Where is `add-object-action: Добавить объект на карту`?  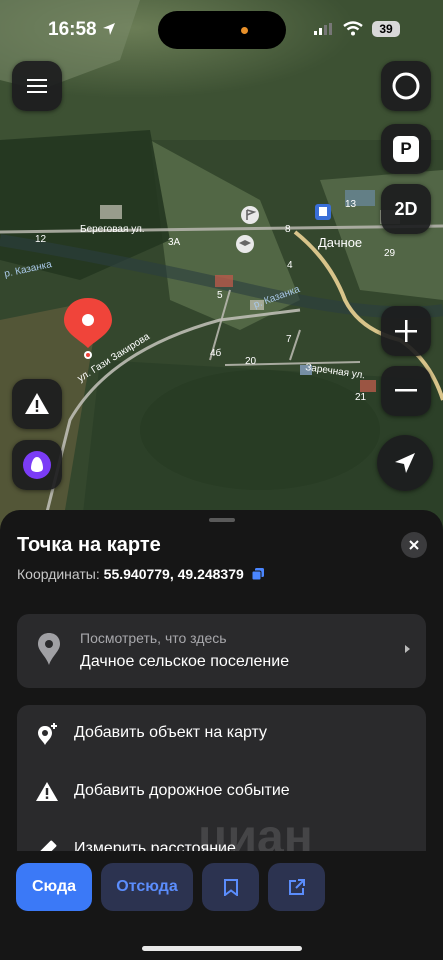 add-object-action: Добавить объект на карту is located at coordinates (221, 734).